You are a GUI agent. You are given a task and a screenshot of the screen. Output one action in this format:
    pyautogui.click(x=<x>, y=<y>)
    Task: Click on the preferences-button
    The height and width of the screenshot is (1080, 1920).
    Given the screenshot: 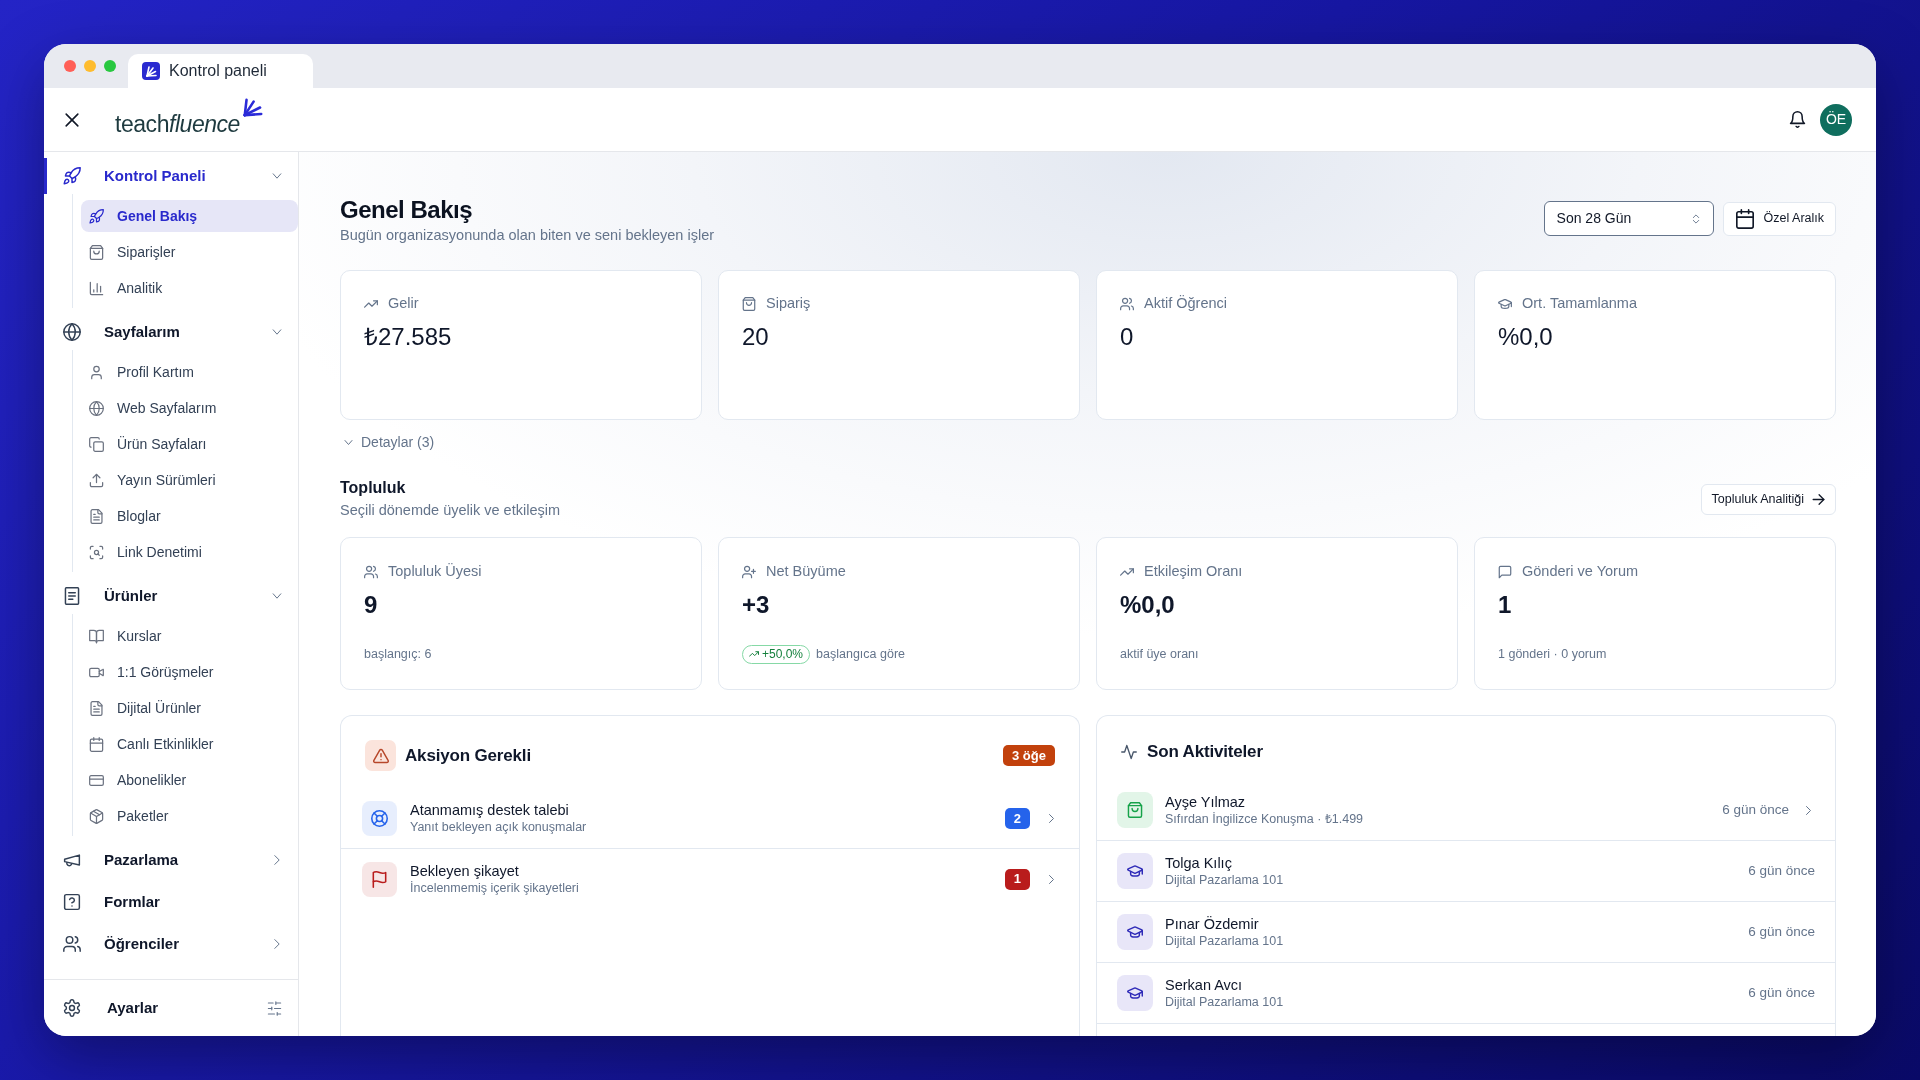 What is the action you would take?
    pyautogui.click(x=274, y=1008)
    